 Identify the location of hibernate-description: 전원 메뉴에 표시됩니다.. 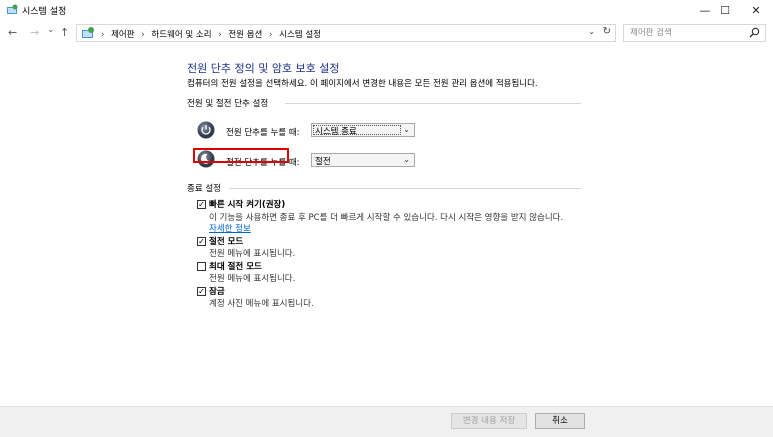
(252, 279).